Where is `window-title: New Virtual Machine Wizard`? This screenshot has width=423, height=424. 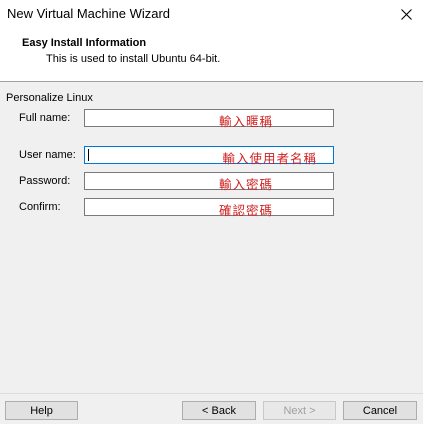
window-title: New Virtual Machine Wizard is located at coordinates (89, 13).